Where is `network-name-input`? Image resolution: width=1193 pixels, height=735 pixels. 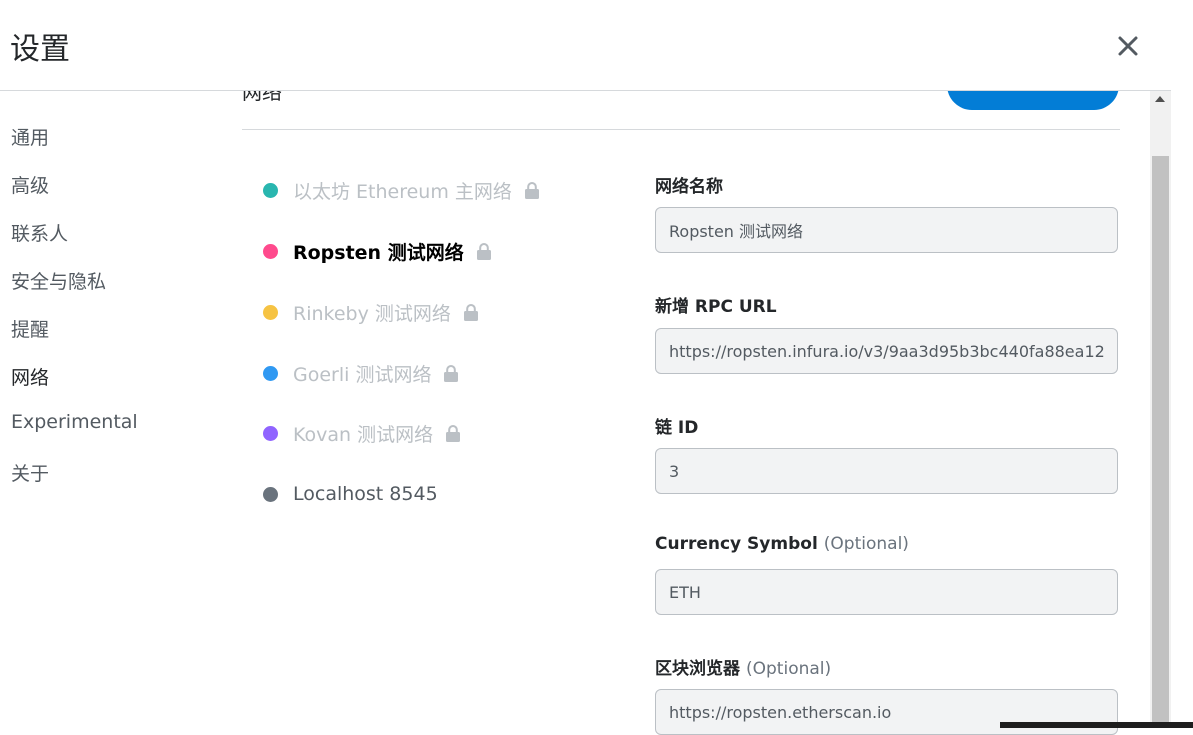 network-name-input is located at coordinates (886, 230).